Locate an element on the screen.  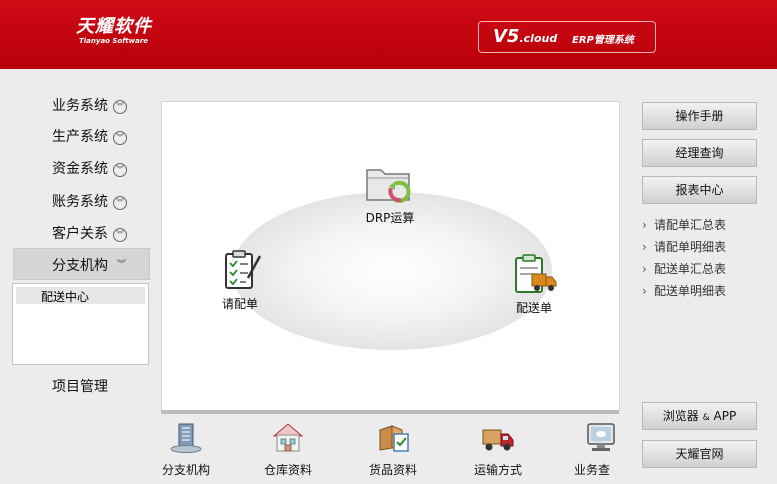
browser-app-button: 浏览器 & APP is located at coordinates (699, 416).